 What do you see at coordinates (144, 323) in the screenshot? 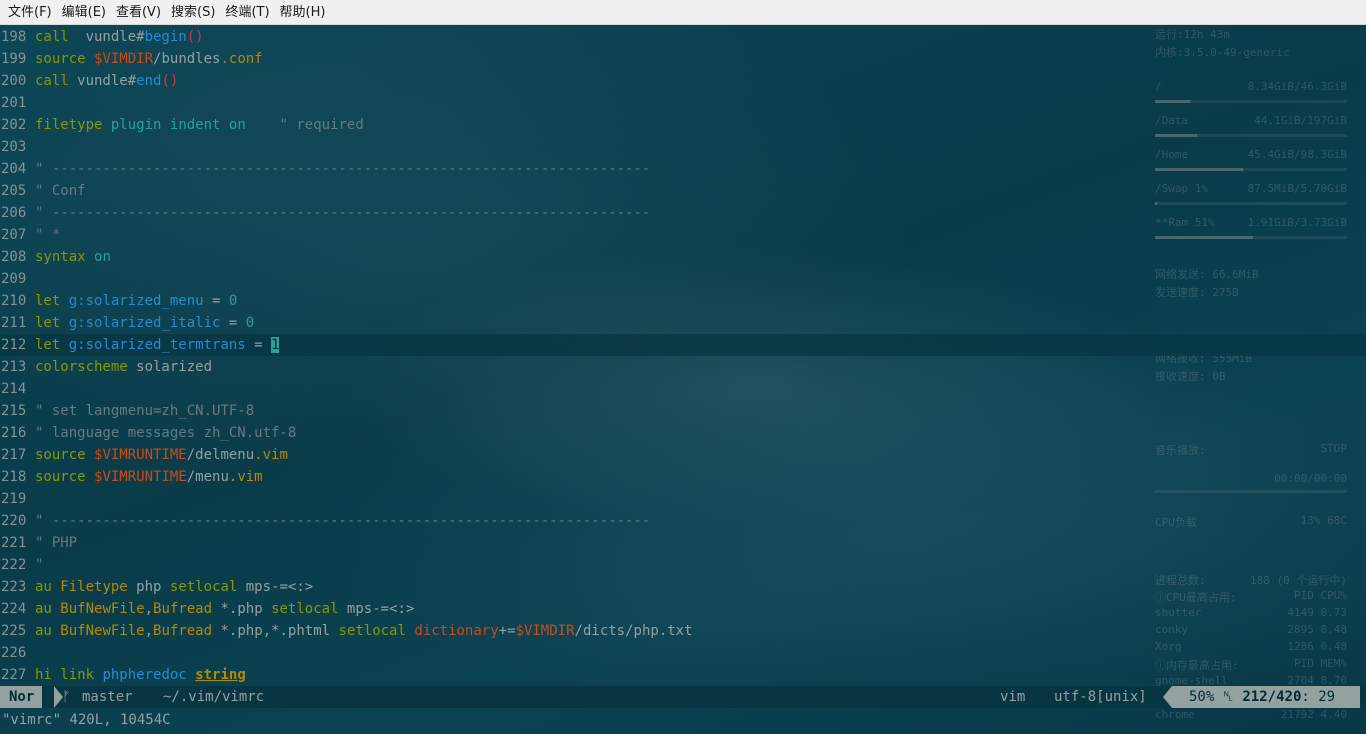
I see `code-token: g:solarized_italic` at bounding box center [144, 323].